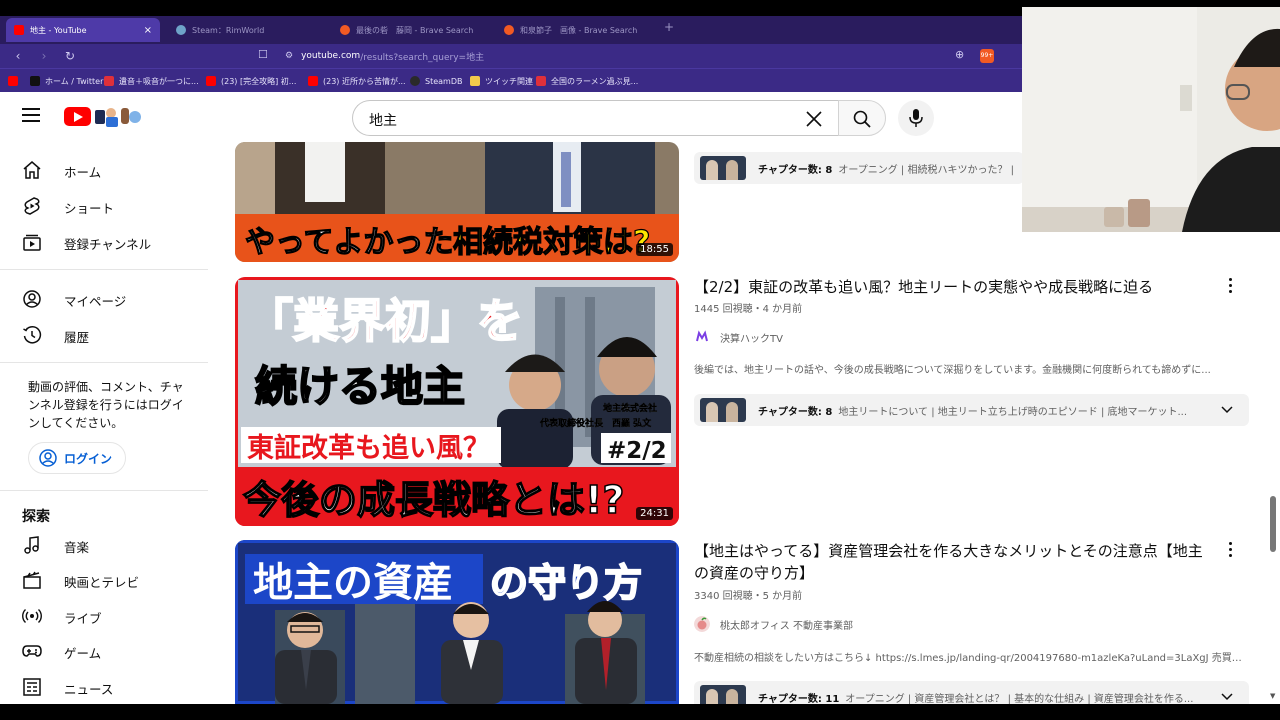 This screenshot has width=1280, height=720. Describe the element at coordinates (104, 651) in the screenshot. I see `sidebar-item-gaming: ゲーム` at that location.